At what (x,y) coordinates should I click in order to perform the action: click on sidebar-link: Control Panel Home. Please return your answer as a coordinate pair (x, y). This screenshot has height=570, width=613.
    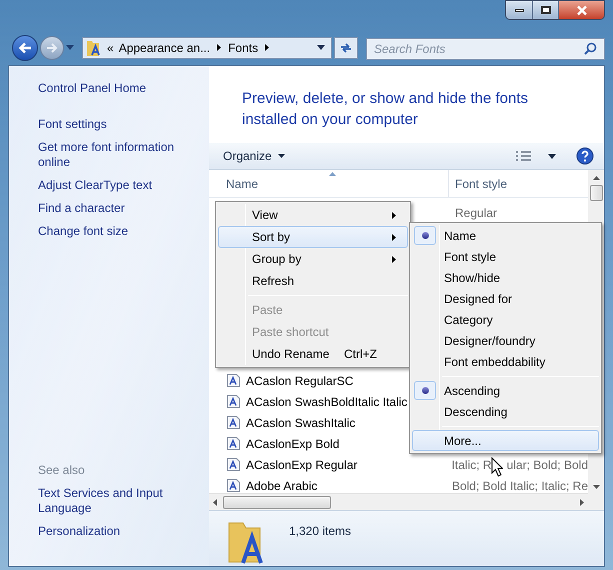
    Looking at the image, I should click on (123, 88).